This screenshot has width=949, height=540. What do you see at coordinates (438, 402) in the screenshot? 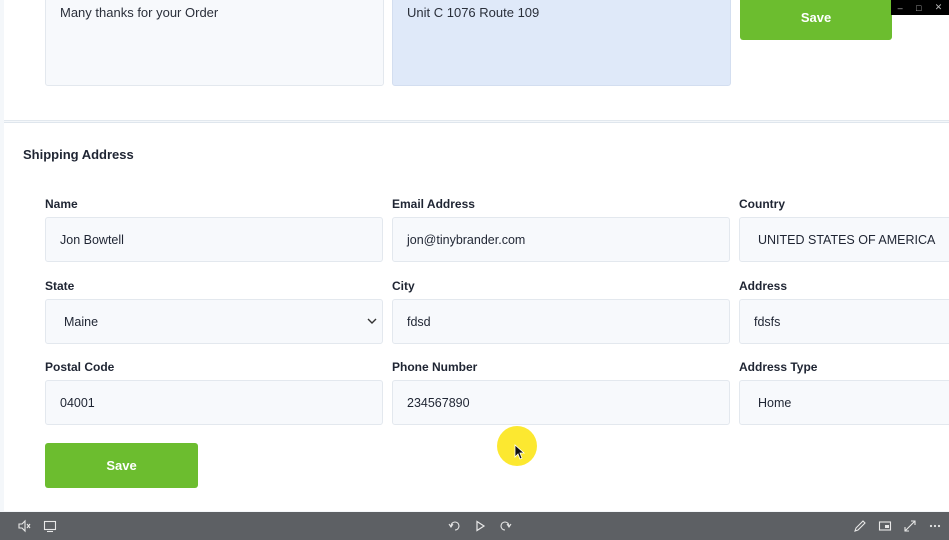
I see `phone-value: 234567890` at bounding box center [438, 402].